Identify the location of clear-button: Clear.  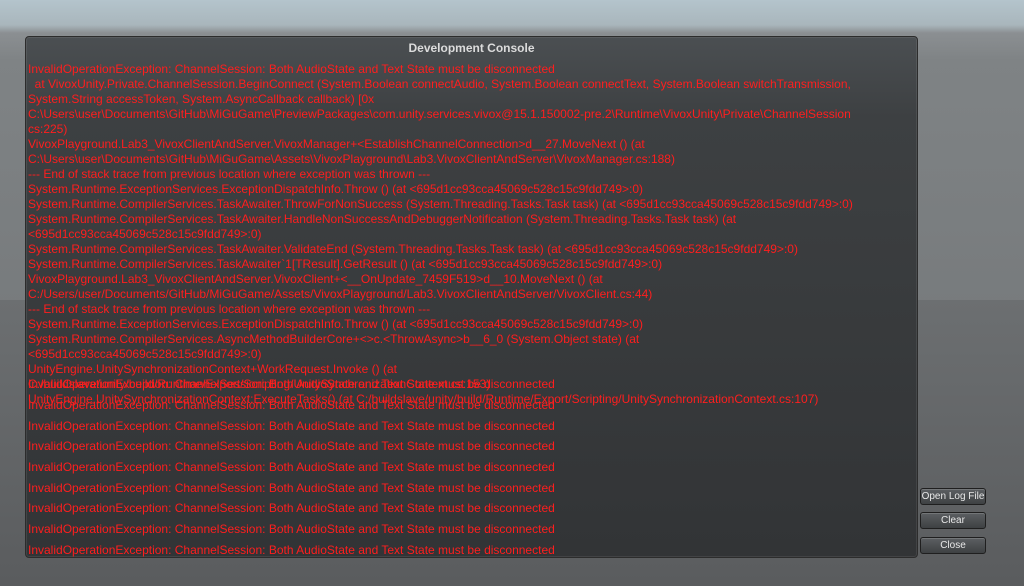
(953, 520).